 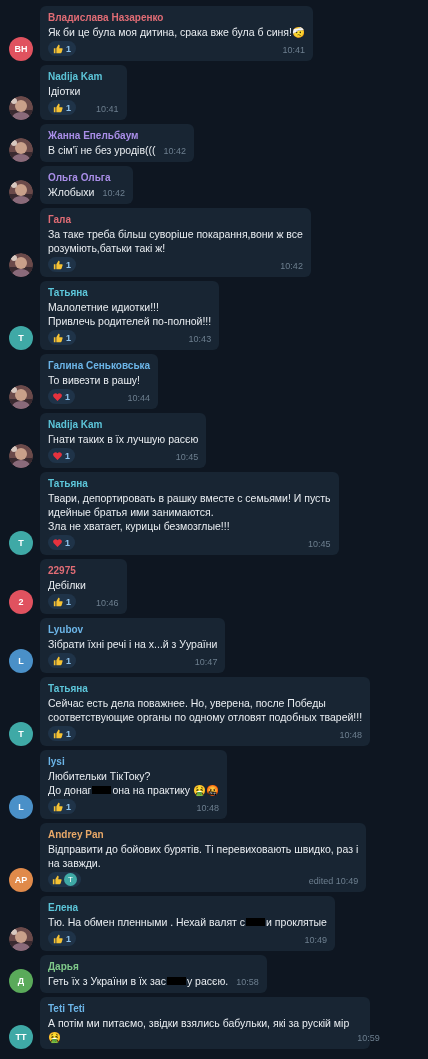 I want to click on message-text: А потім ми питаємо, звідки взялись бабульки, які за рускій мір, so click(x=199, y=1023).